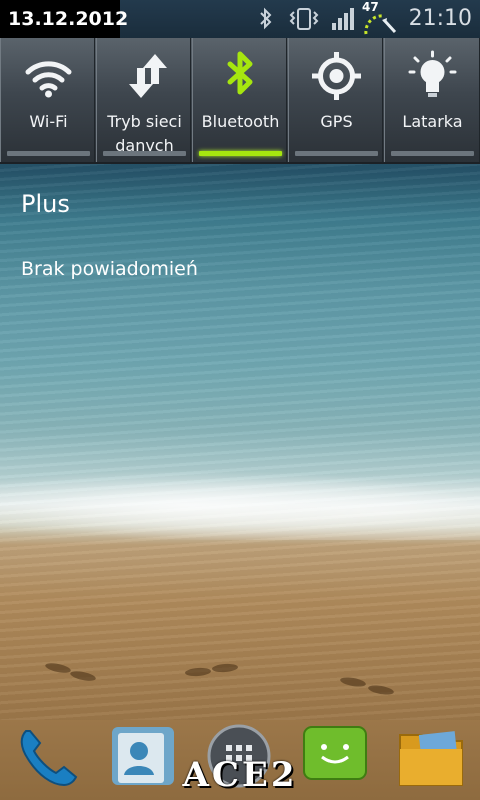  Describe the element at coordinates (240, 775) in the screenshot. I see `watermark-text: ACE2` at that location.